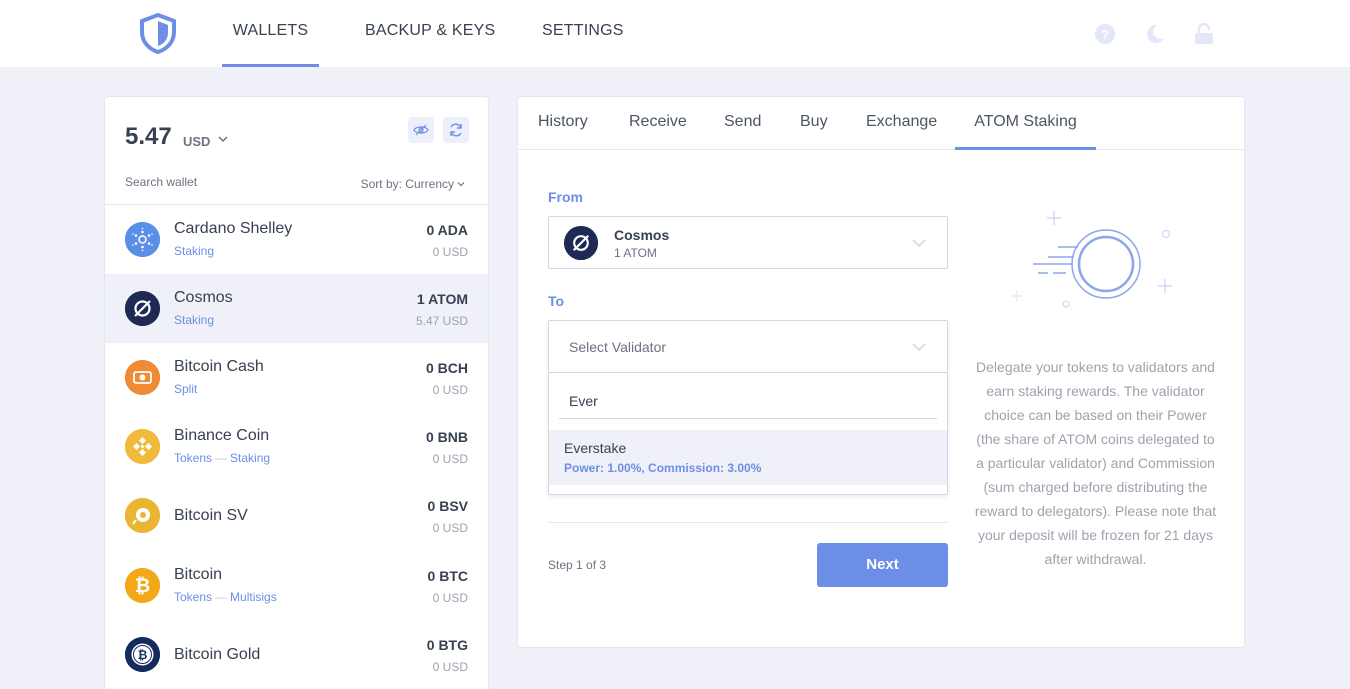  I want to click on refresh-button, so click(456, 130).